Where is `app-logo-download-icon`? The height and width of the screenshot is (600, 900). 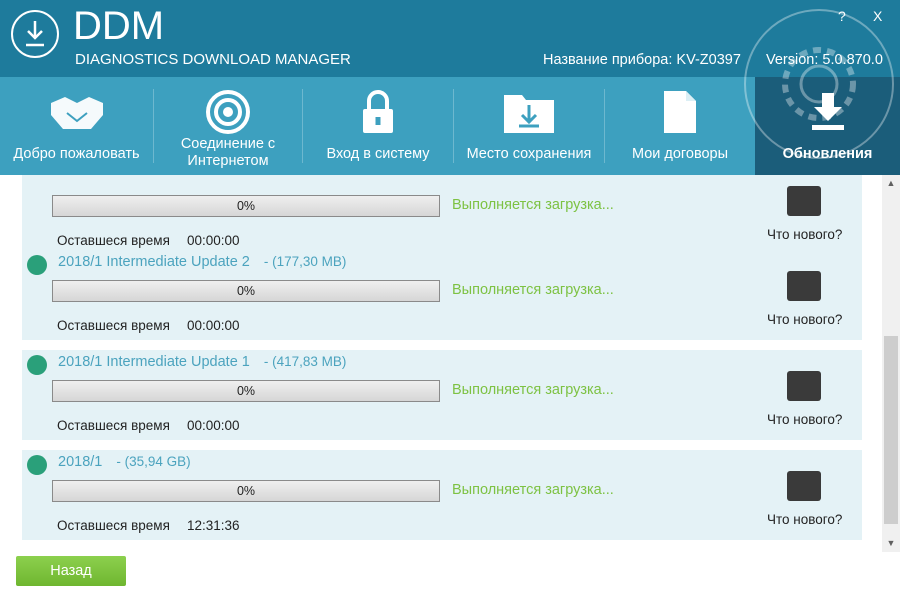
app-logo-download-icon is located at coordinates (35, 34).